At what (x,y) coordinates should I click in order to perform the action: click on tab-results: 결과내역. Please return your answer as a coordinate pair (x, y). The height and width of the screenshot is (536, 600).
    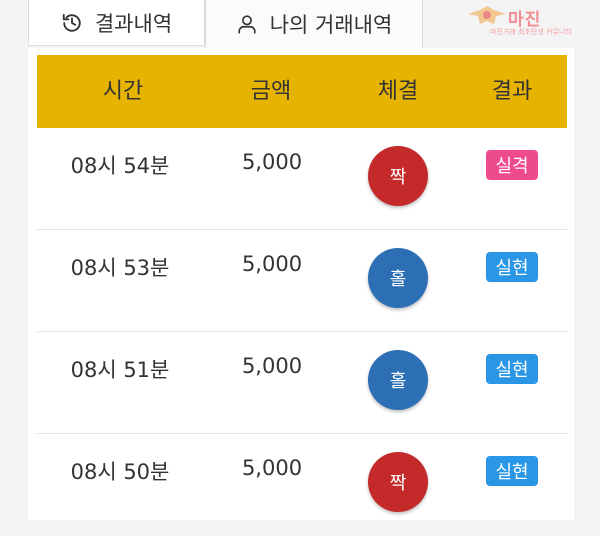
    Looking at the image, I should click on (116, 23).